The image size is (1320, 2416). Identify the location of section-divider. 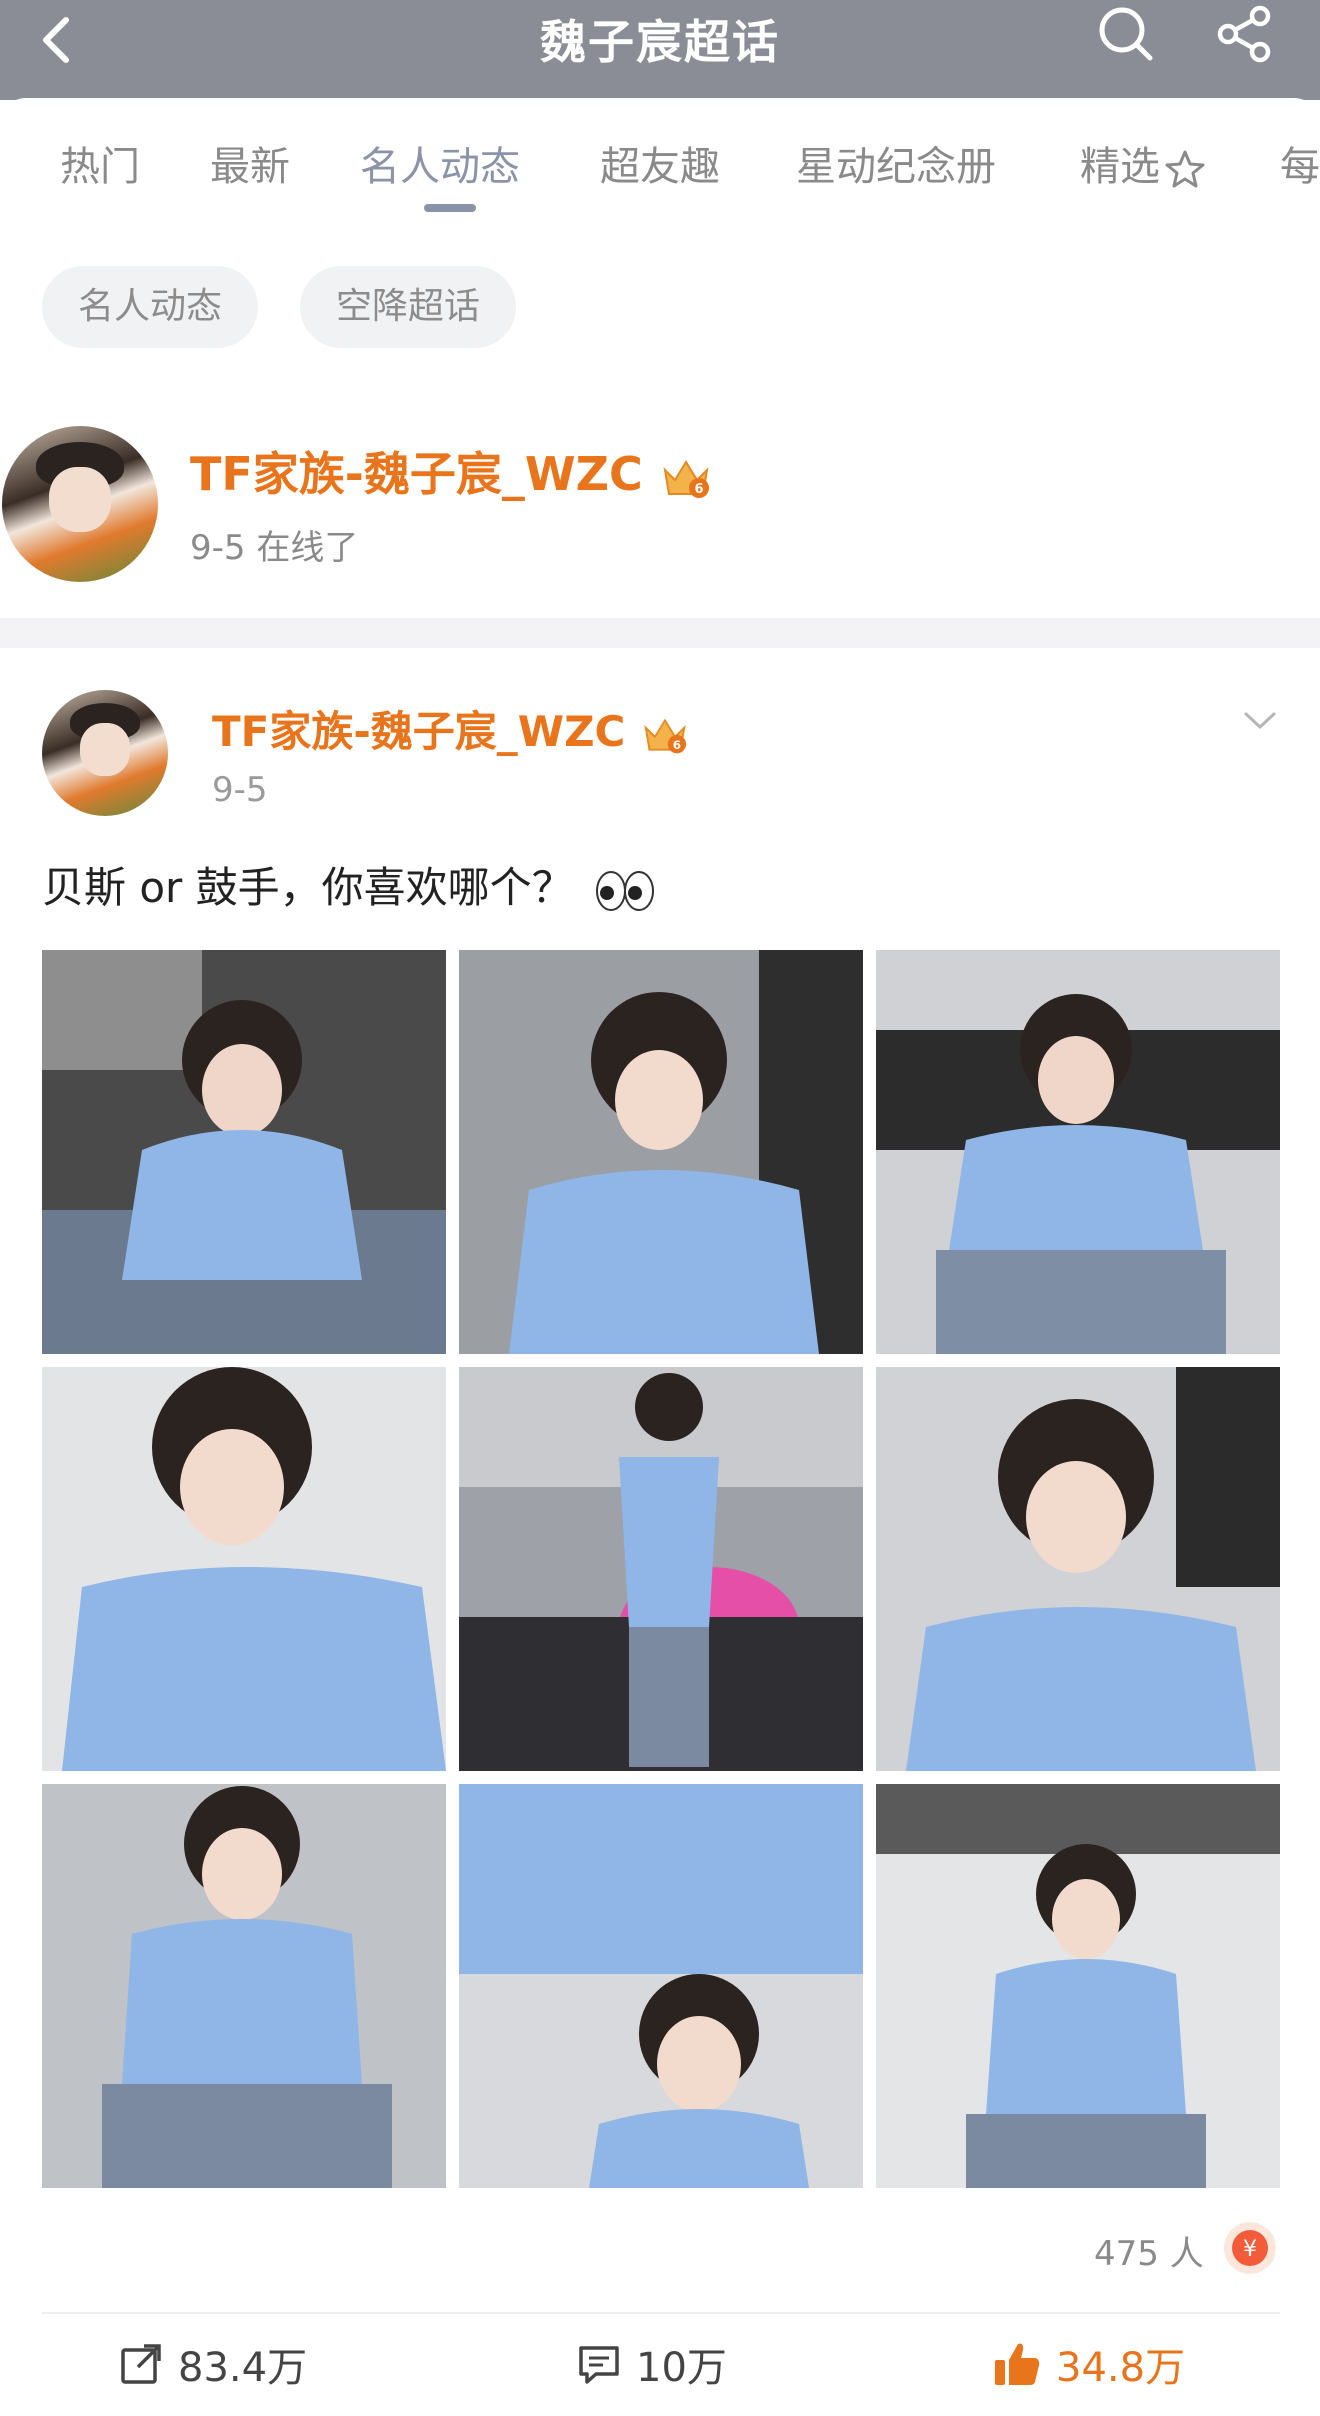
(660, 633).